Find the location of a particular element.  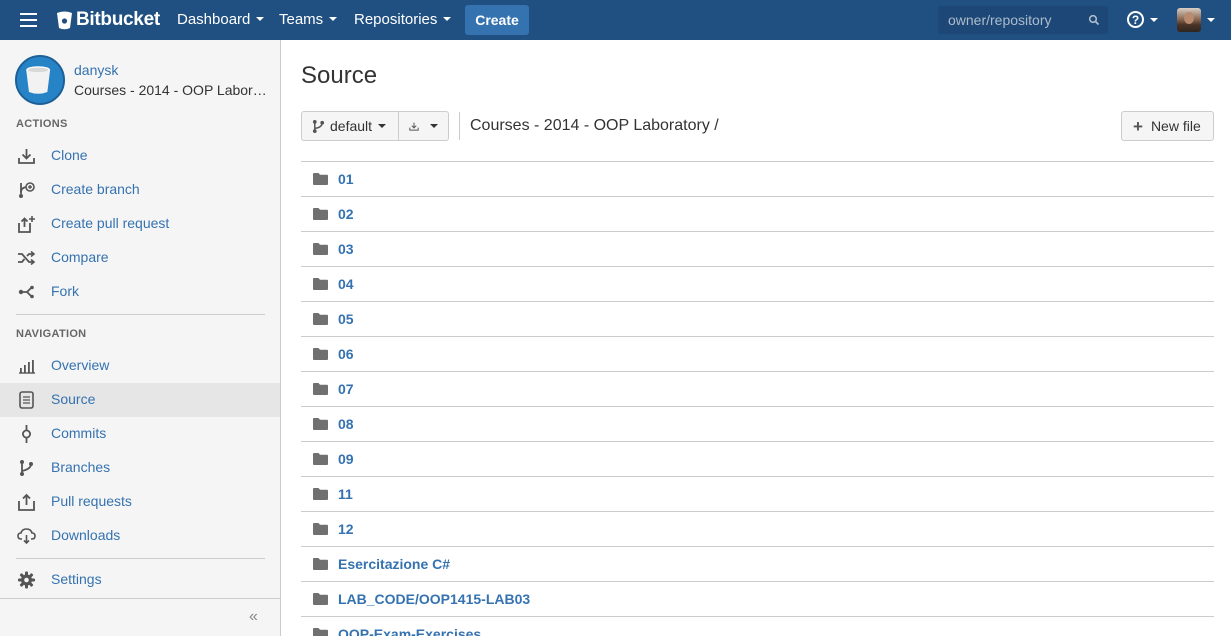

nav-repositories: Repositories is located at coordinates (403, 19).